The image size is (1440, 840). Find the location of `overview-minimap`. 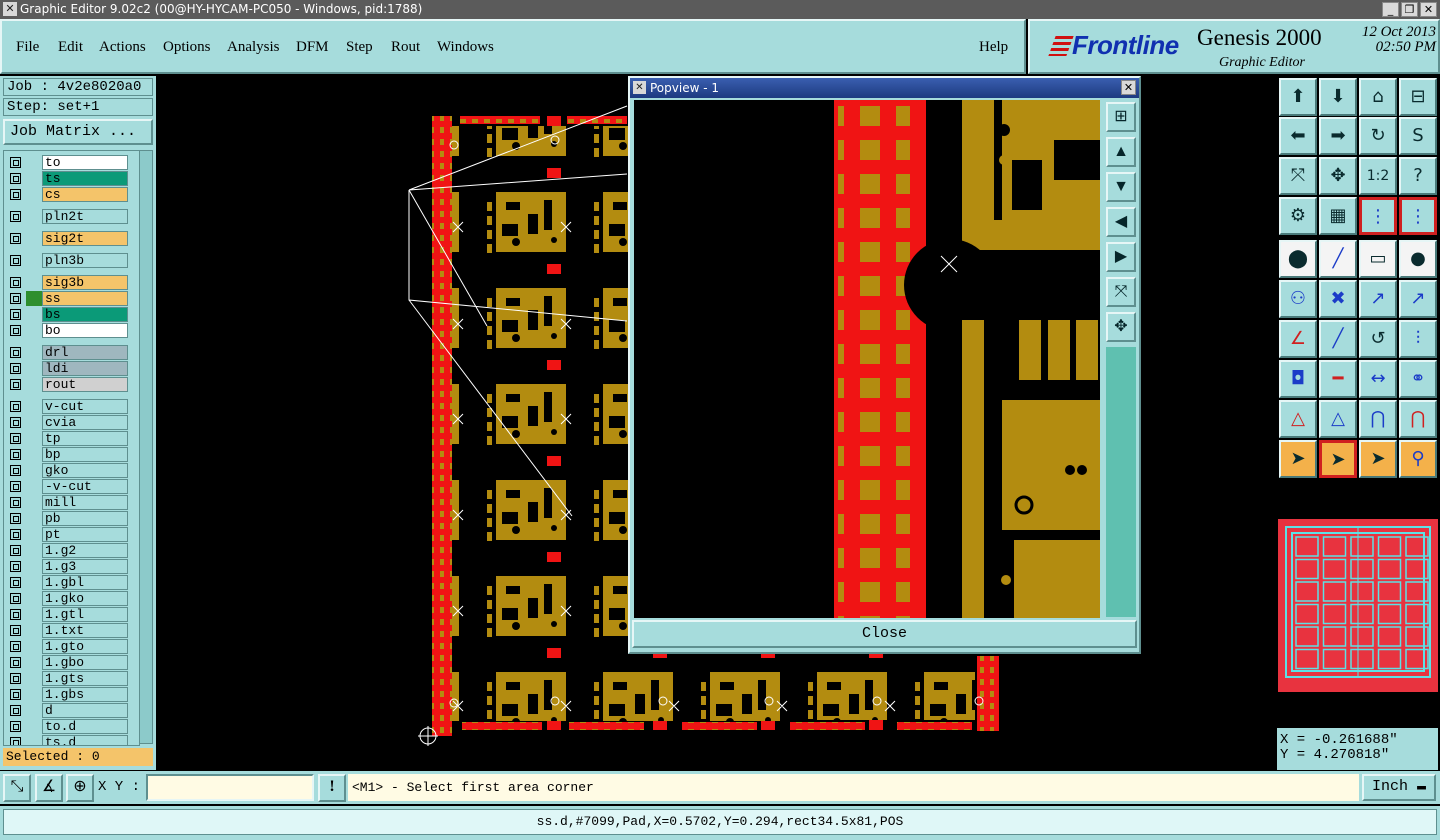

overview-minimap is located at coordinates (1358, 605).